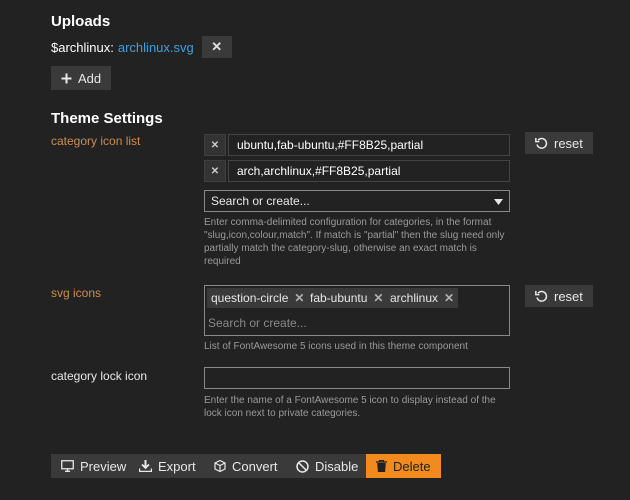 The image size is (630, 500). What do you see at coordinates (177, 466) in the screenshot?
I see `export-label: Export` at bounding box center [177, 466].